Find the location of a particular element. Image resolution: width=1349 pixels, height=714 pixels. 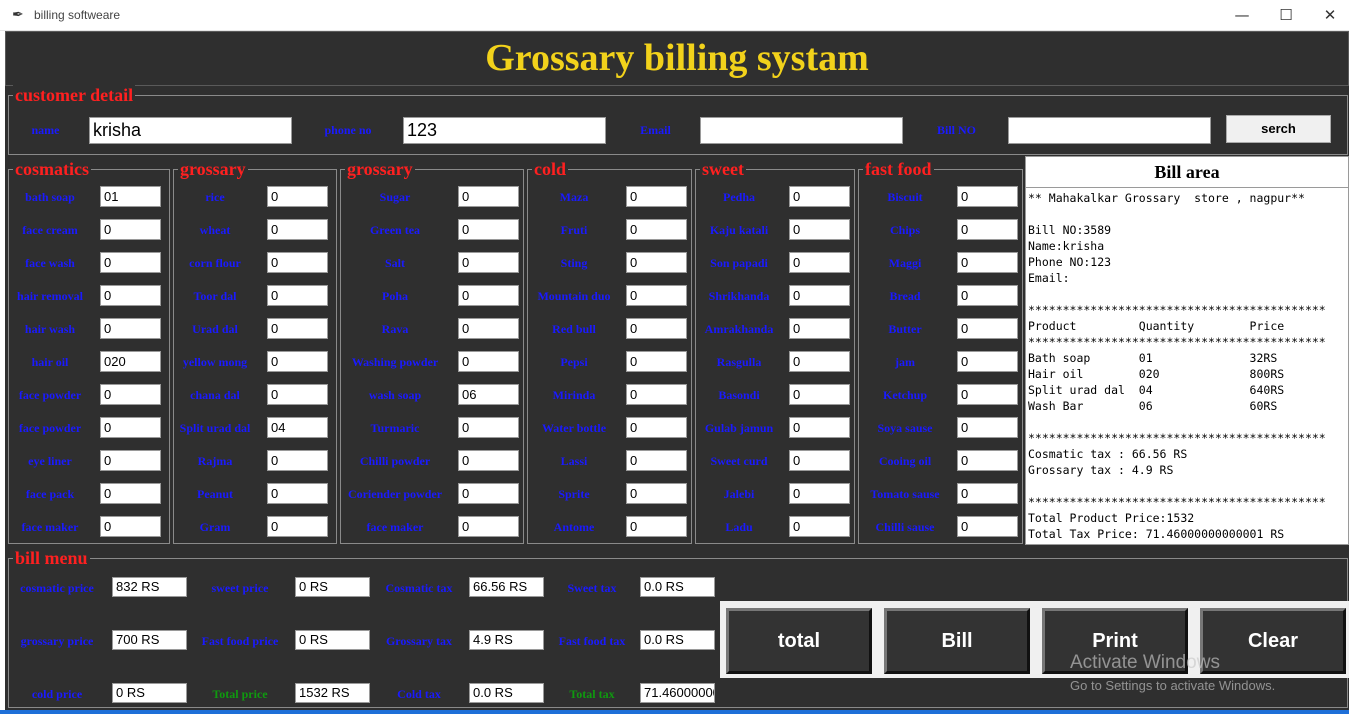

bill-menu-label: Total price is located at coordinates (240, 694).